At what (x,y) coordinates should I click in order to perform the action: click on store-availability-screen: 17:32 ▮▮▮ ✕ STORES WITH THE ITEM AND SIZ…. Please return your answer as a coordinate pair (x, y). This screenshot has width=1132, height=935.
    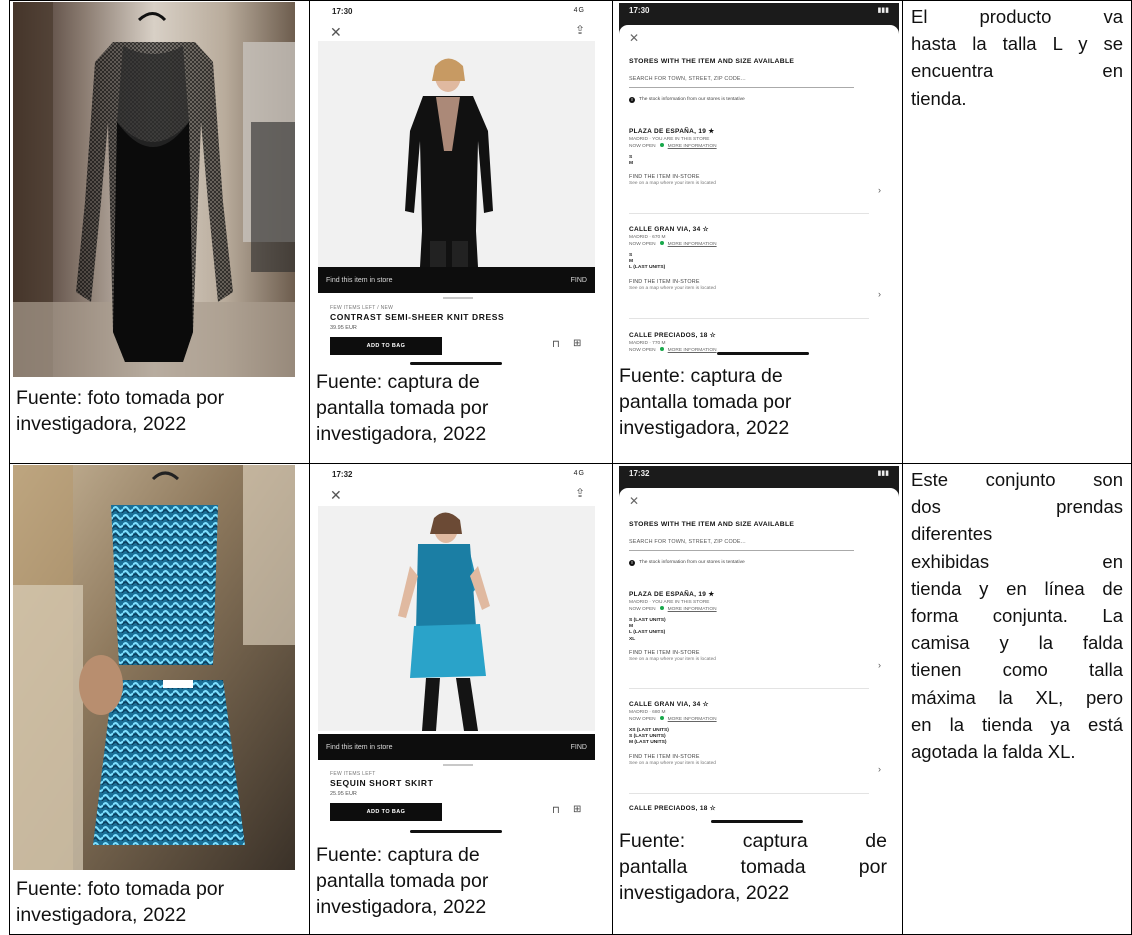
    Looking at the image, I should click on (759, 647).